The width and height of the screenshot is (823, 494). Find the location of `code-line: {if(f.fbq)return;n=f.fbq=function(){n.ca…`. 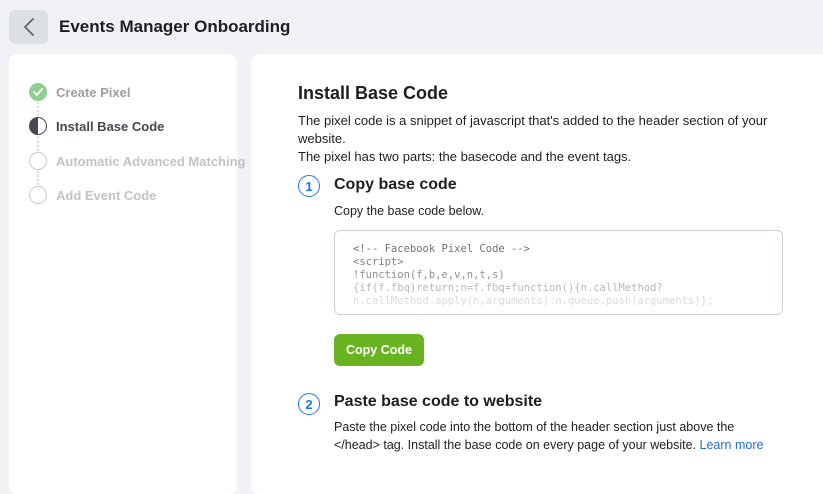

code-line: {if(f.fbq)return;n=f.fbq=function(){n.ca… is located at coordinates (508, 288).